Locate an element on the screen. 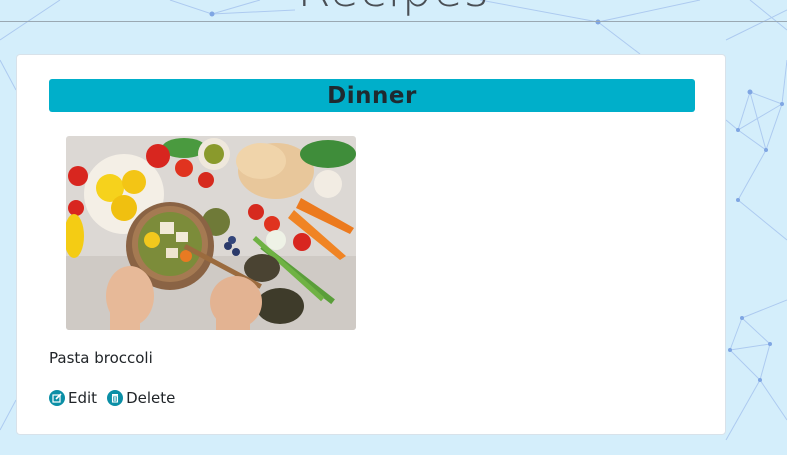  recipe-name: Pasta broccoli is located at coordinates (101, 358).